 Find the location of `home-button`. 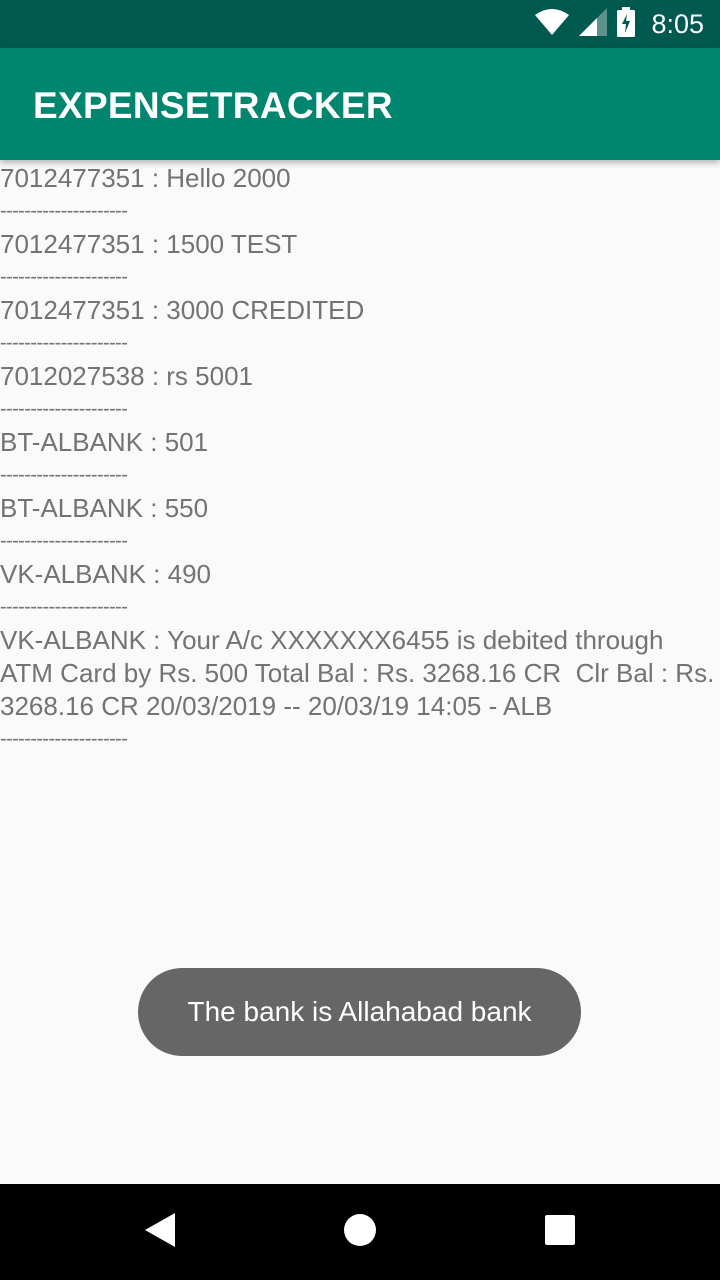

home-button is located at coordinates (360, 1232).